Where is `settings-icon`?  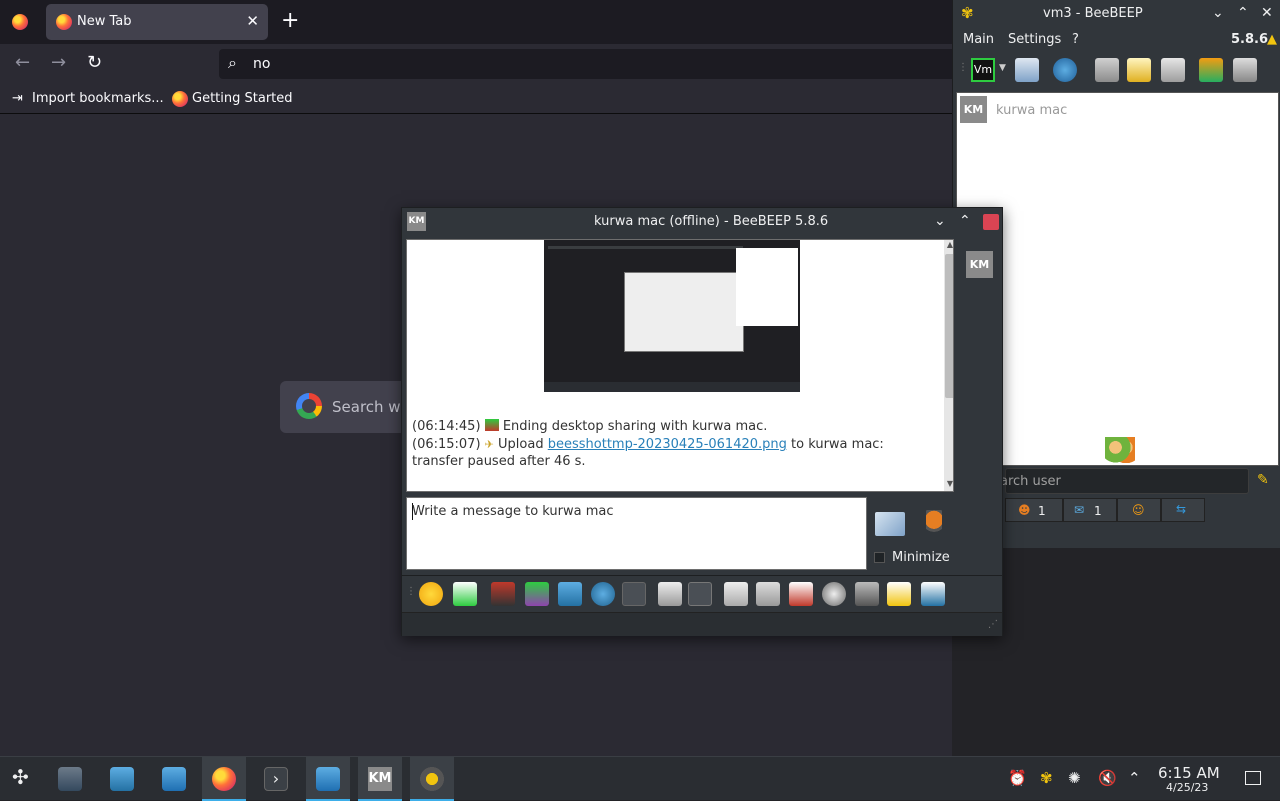
settings-icon is located at coordinates (603, 594).